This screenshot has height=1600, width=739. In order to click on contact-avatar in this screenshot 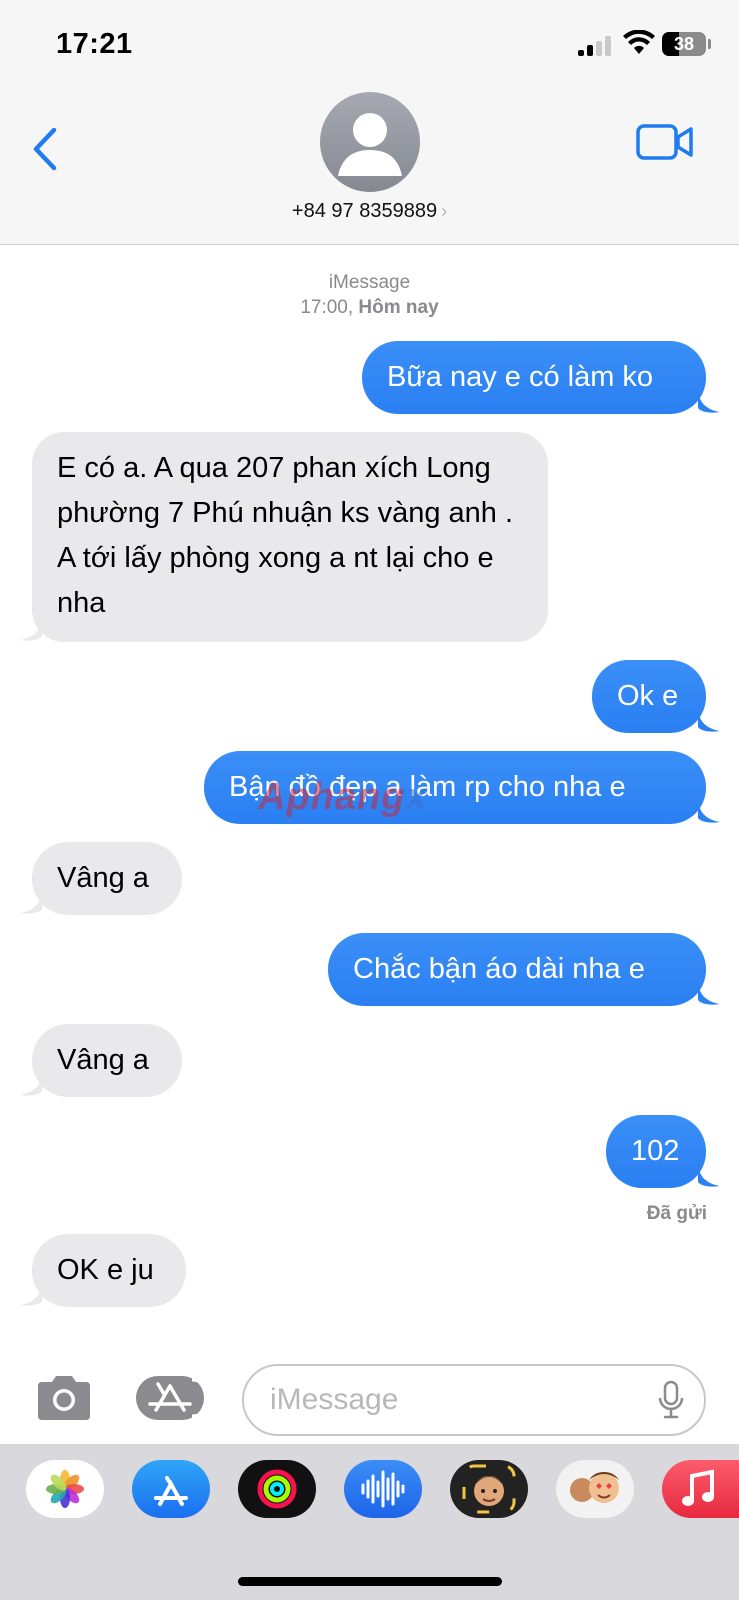, I will do `click(370, 142)`.